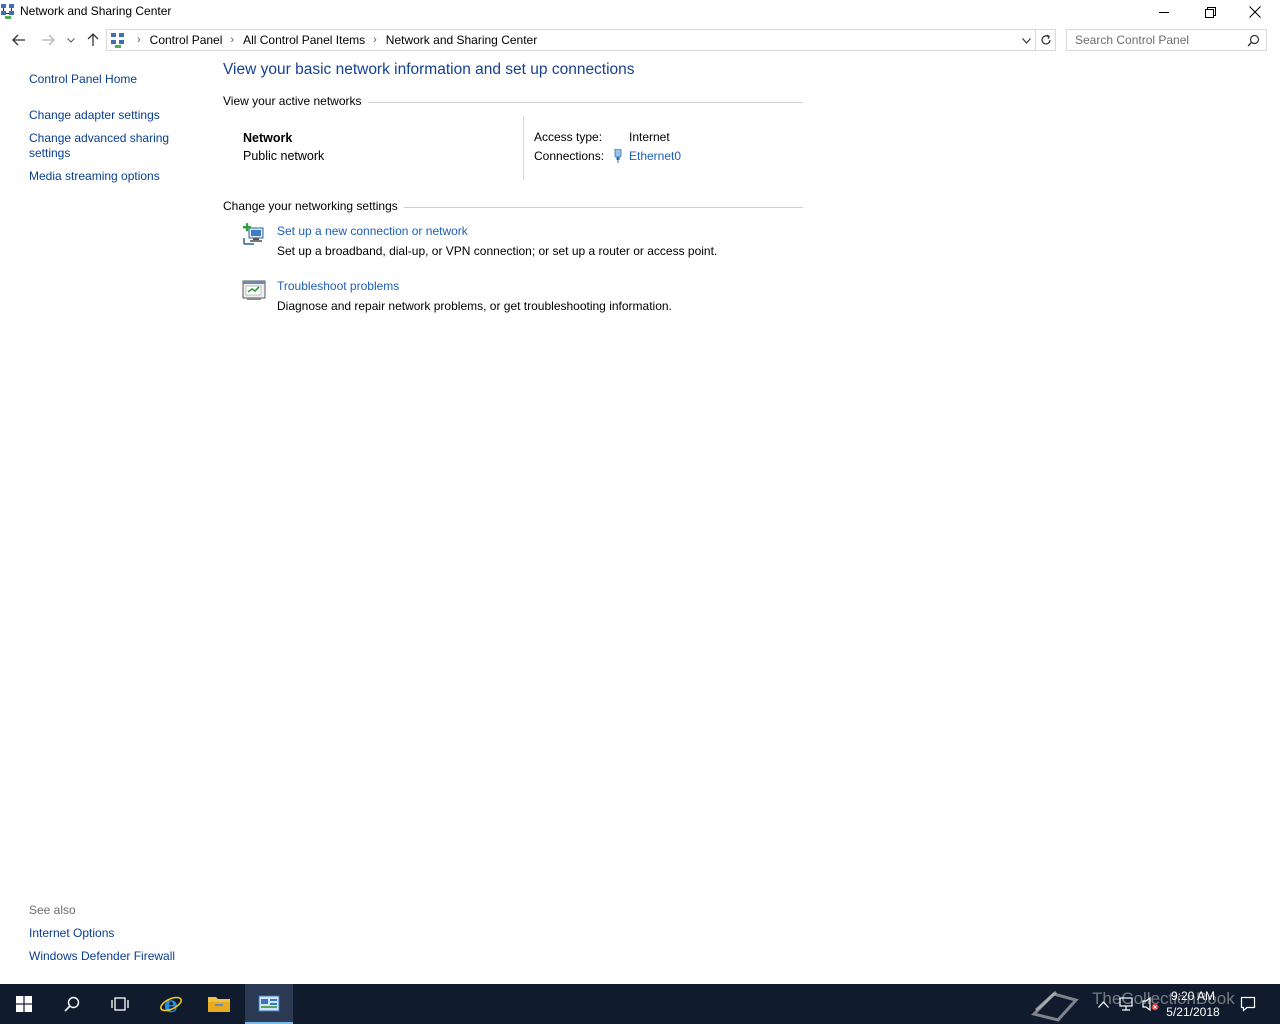  I want to click on show-hidden-icons-button, so click(1103, 1004).